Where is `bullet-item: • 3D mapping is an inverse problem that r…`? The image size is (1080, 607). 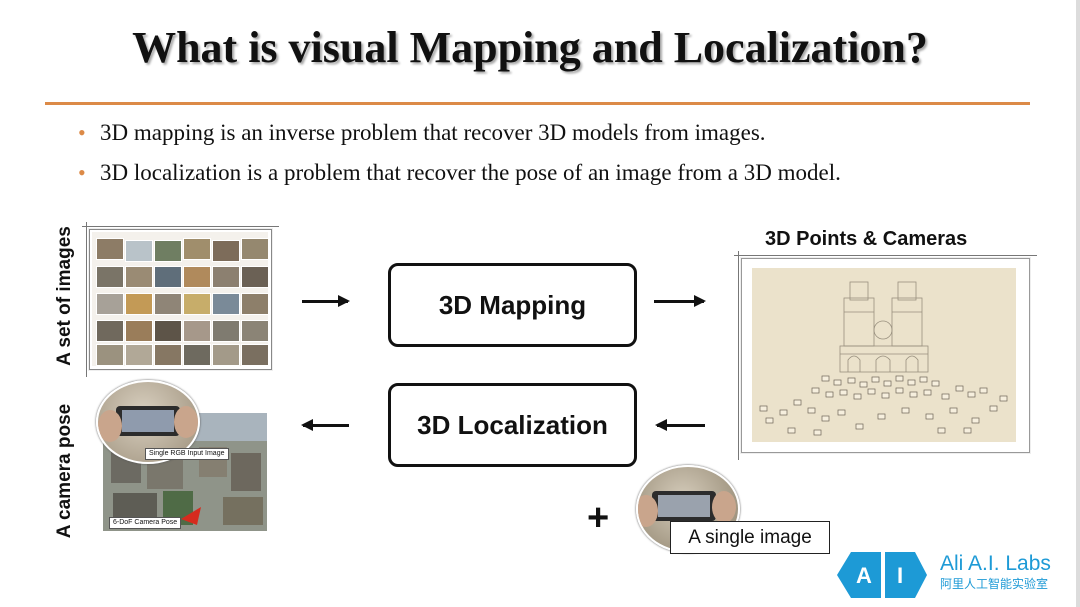 bullet-item: • 3D mapping is an inverse problem that r… is located at coordinates (459, 138).